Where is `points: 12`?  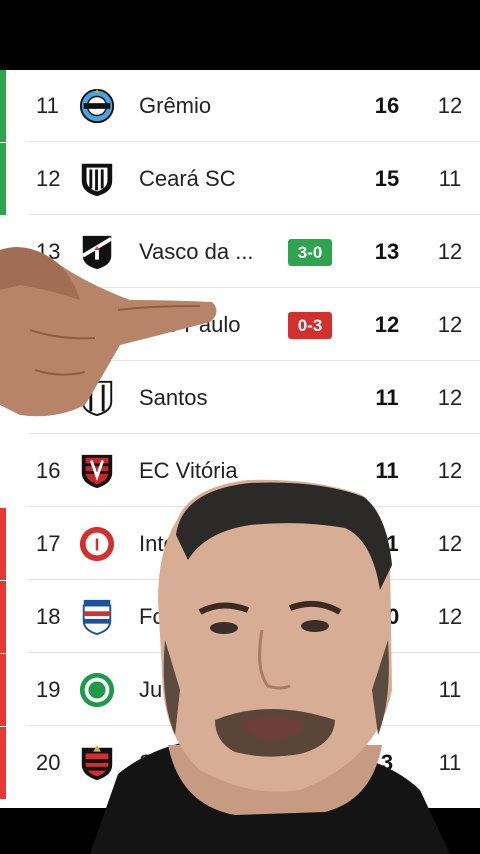 points: 12 is located at coordinates (387, 324).